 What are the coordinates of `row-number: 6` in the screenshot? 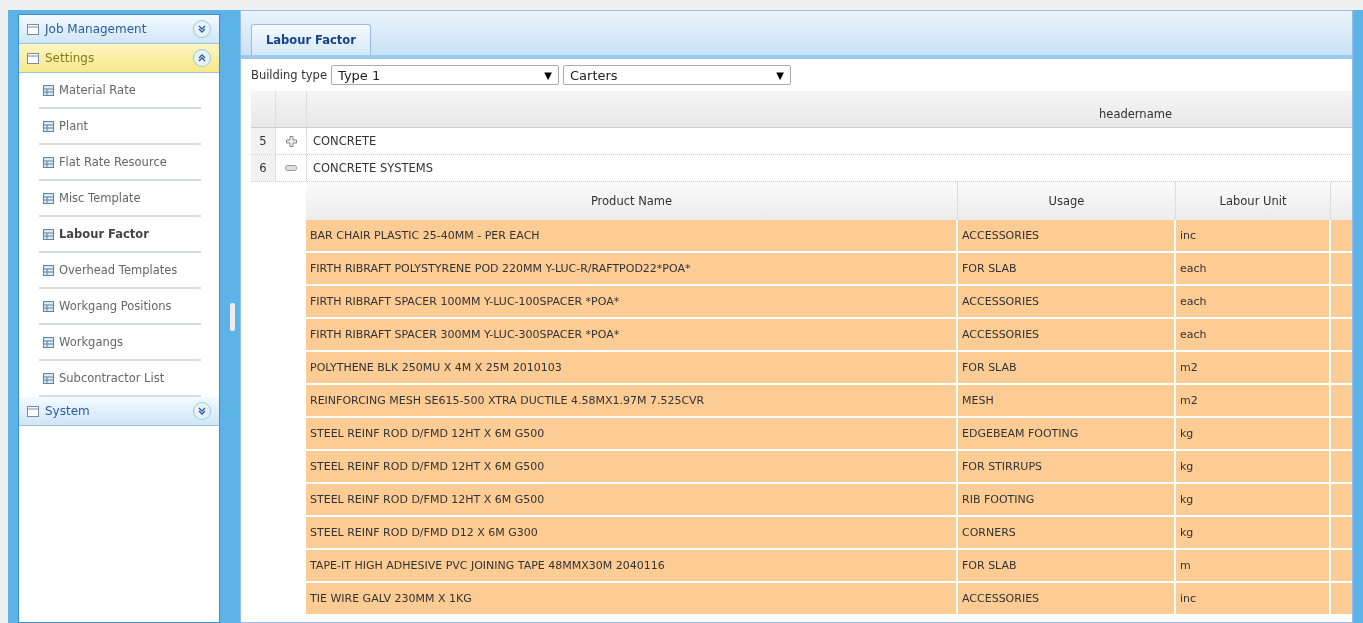 It's located at (263, 168).